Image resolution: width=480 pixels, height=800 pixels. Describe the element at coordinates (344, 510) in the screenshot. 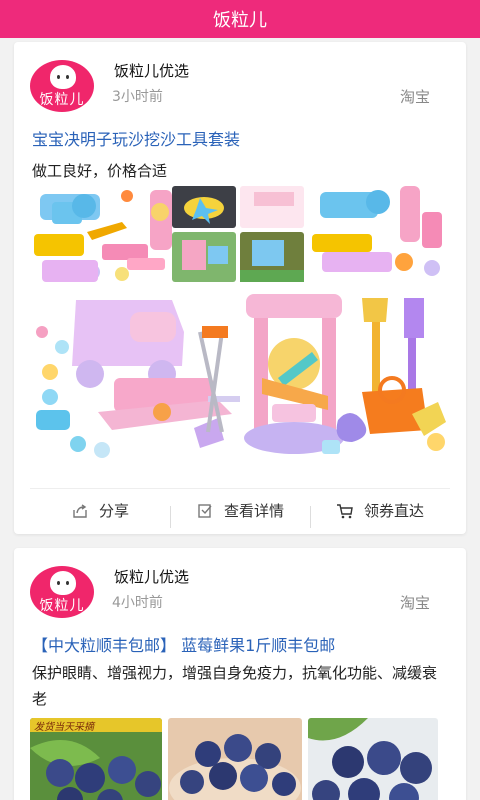

I see `cart-icon` at that location.